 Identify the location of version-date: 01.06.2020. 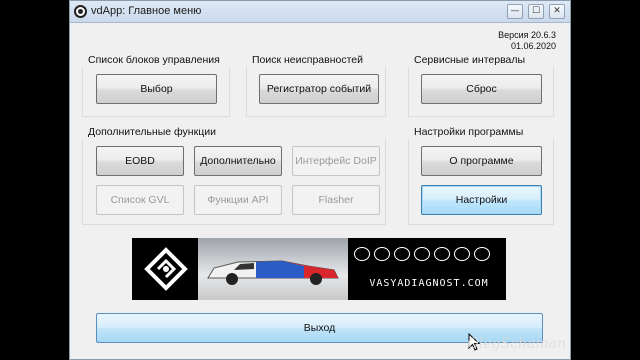
(533, 46).